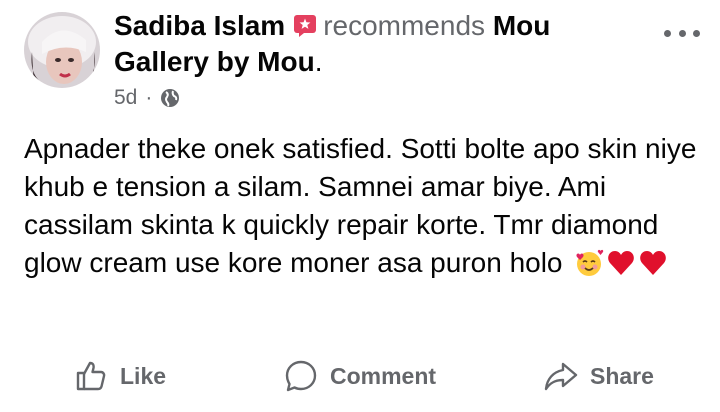  I want to click on emoji-row, so click(622, 263).